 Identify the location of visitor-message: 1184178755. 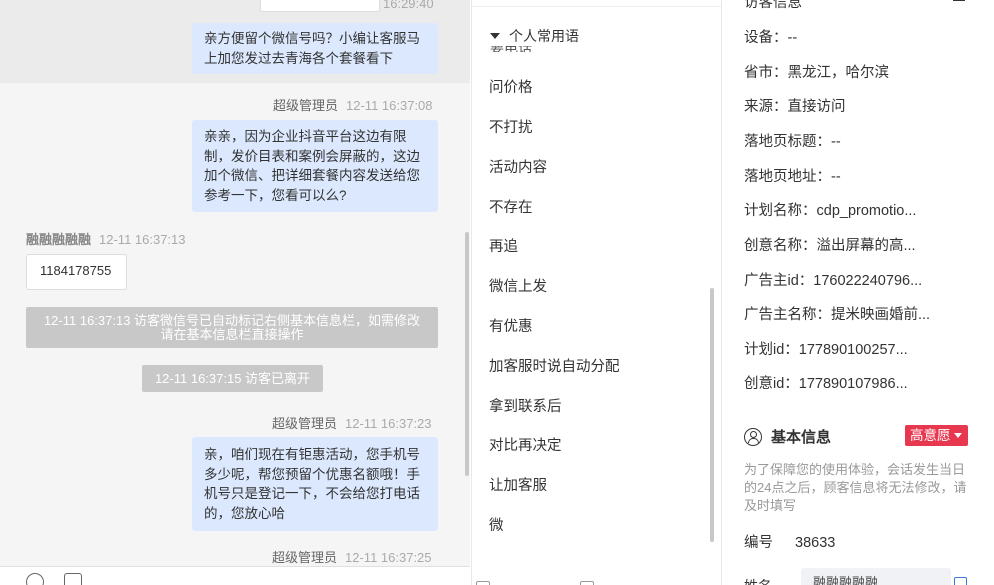
(76, 272).